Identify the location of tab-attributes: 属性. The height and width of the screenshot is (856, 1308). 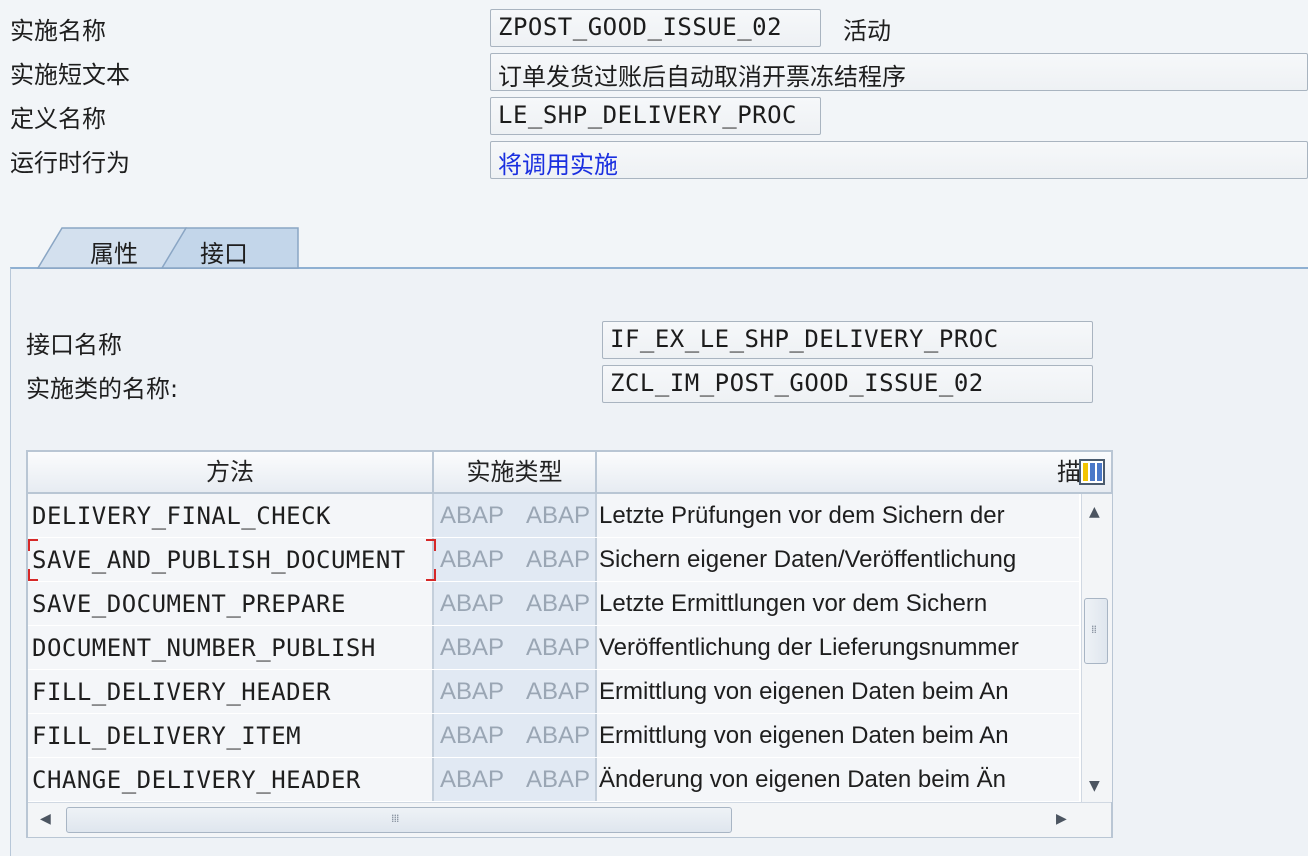
(114, 251).